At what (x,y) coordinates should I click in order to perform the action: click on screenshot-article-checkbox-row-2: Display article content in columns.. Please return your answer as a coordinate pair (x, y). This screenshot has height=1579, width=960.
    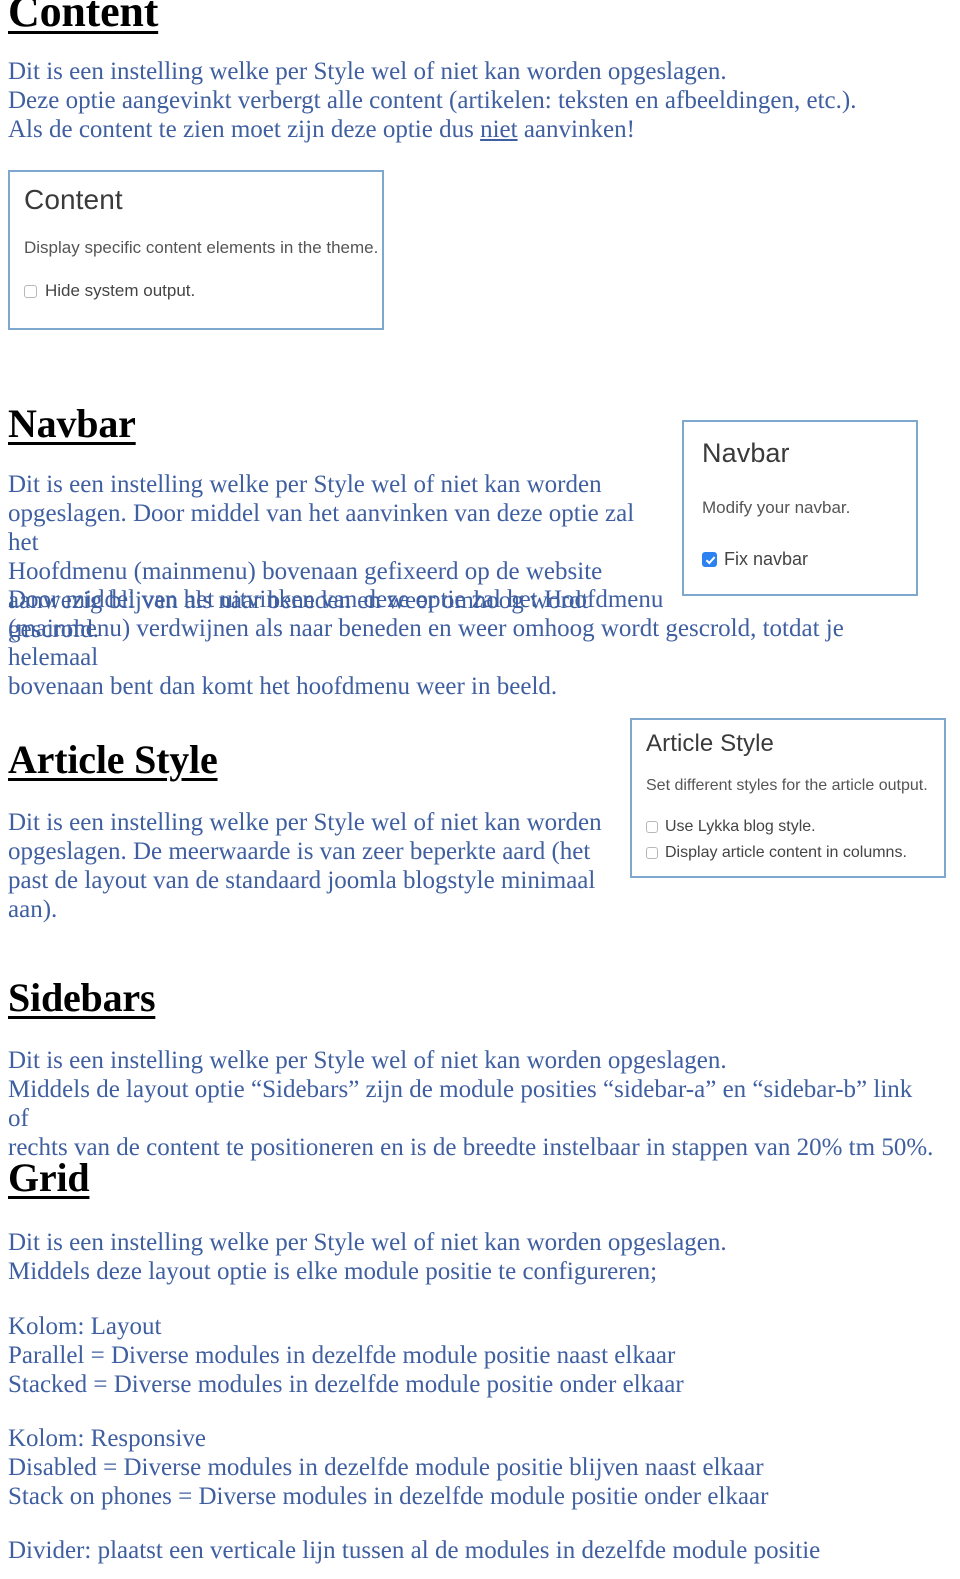
    Looking at the image, I should click on (776, 853).